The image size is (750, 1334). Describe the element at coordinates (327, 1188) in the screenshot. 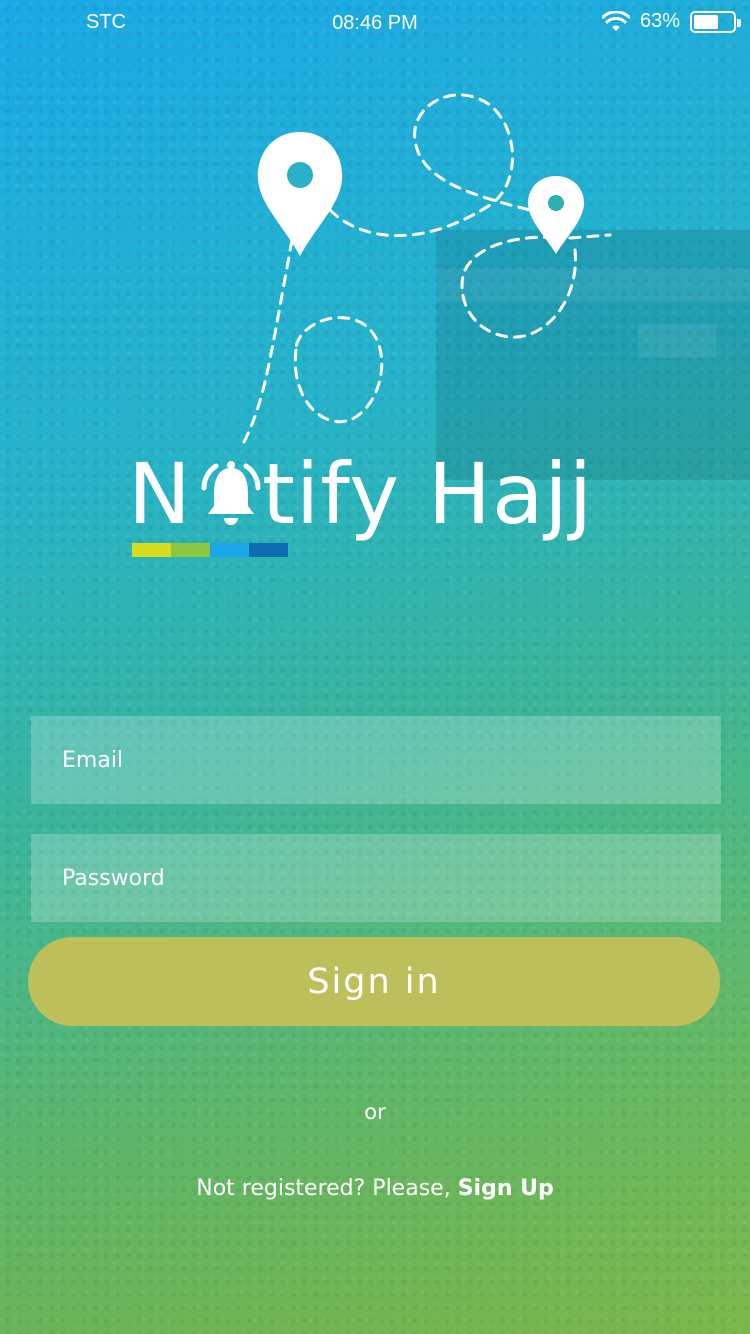

I see `signup-prompt-text: Not registered? Please,` at that location.